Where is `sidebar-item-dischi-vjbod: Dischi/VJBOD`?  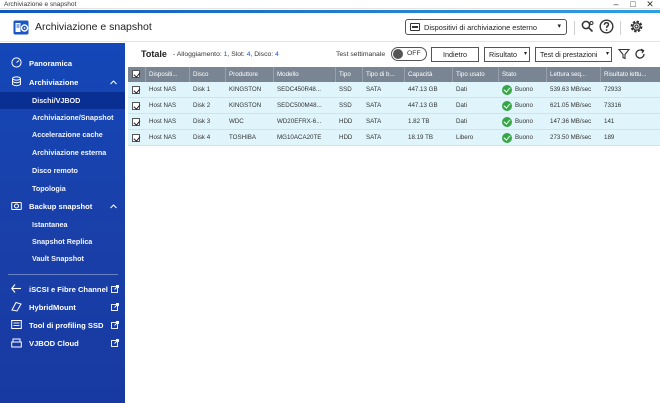 sidebar-item-dischi-vjbod: Dischi/VJBOD is located at coordinates (62, 100).